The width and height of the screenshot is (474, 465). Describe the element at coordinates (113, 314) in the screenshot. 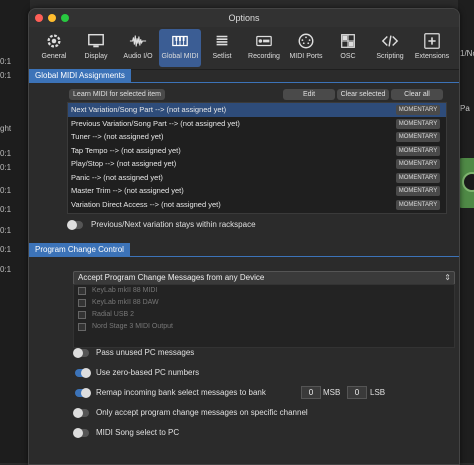

I see `device-label: Radial USB 2` at that location.